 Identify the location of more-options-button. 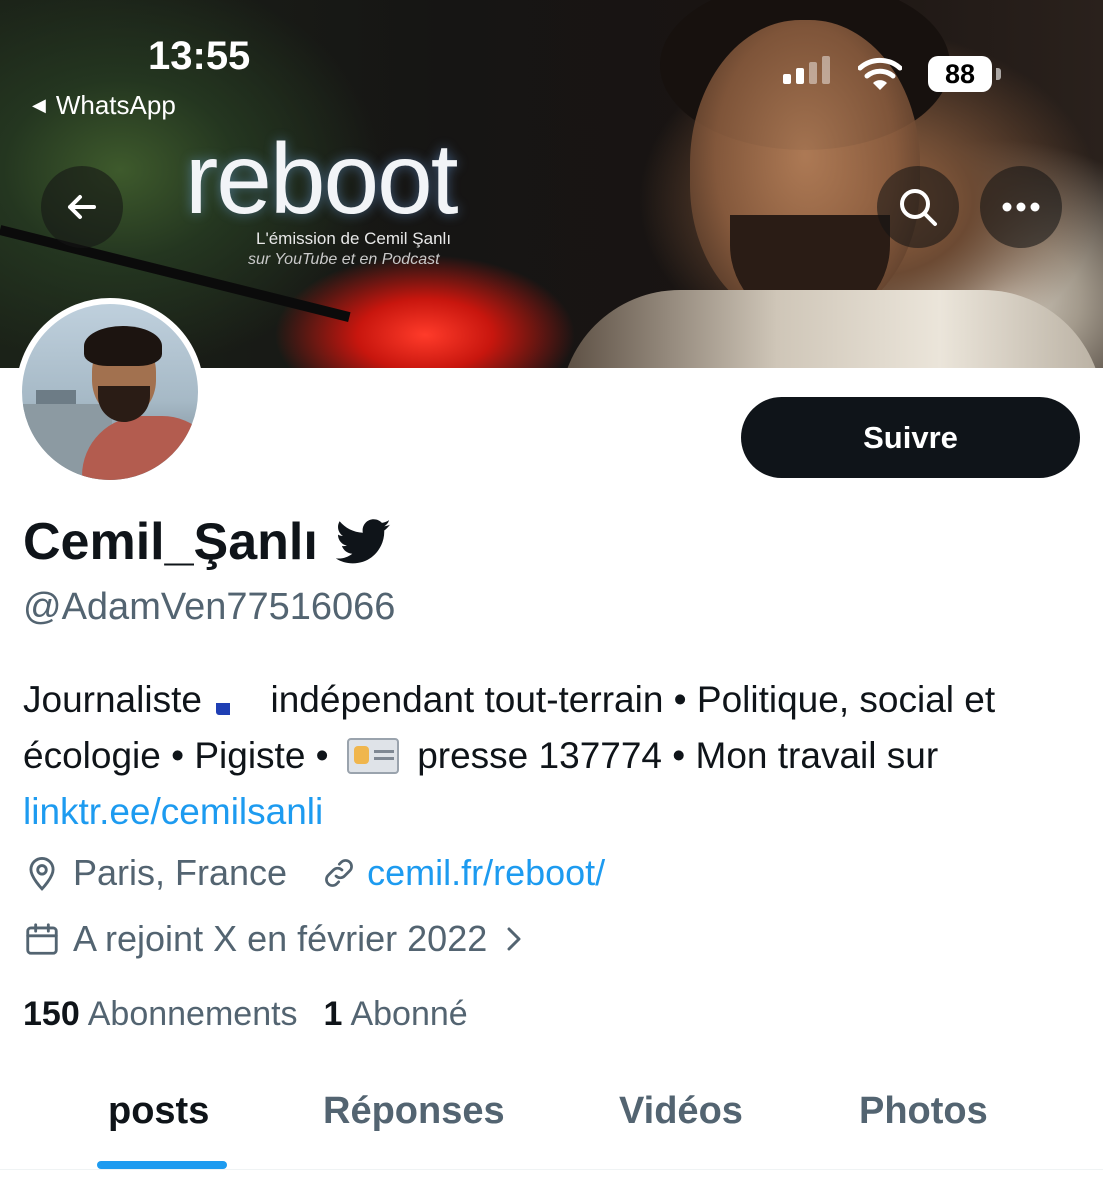
(1021, 207).